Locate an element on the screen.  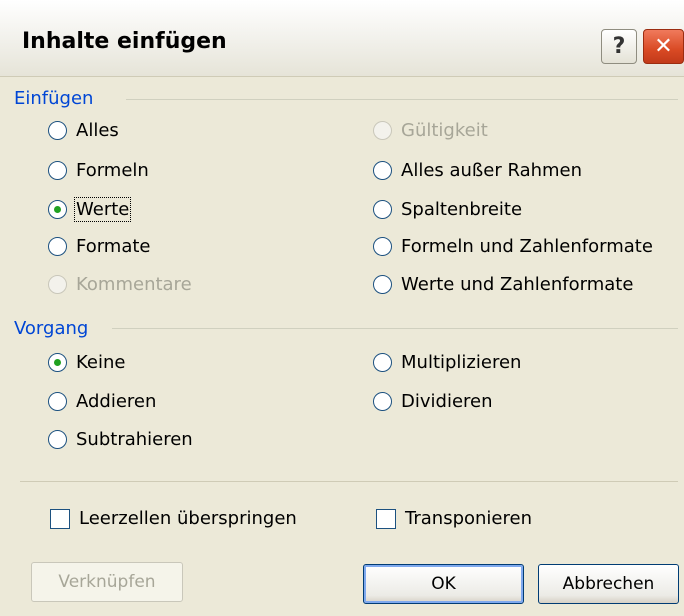
title-bar: Inhalte einfügen ? ✕ is located at coordinates (342, 38).